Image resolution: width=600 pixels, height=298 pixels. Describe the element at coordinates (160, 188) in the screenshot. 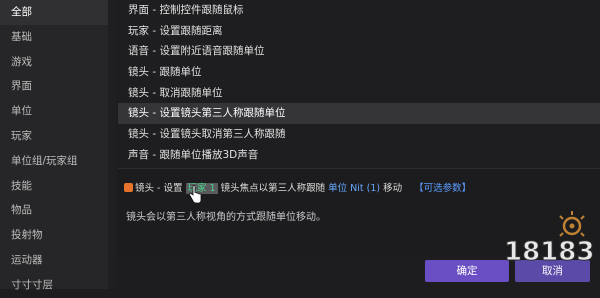

I see `syntax-prefix: 镜头 - 设置` at that location.